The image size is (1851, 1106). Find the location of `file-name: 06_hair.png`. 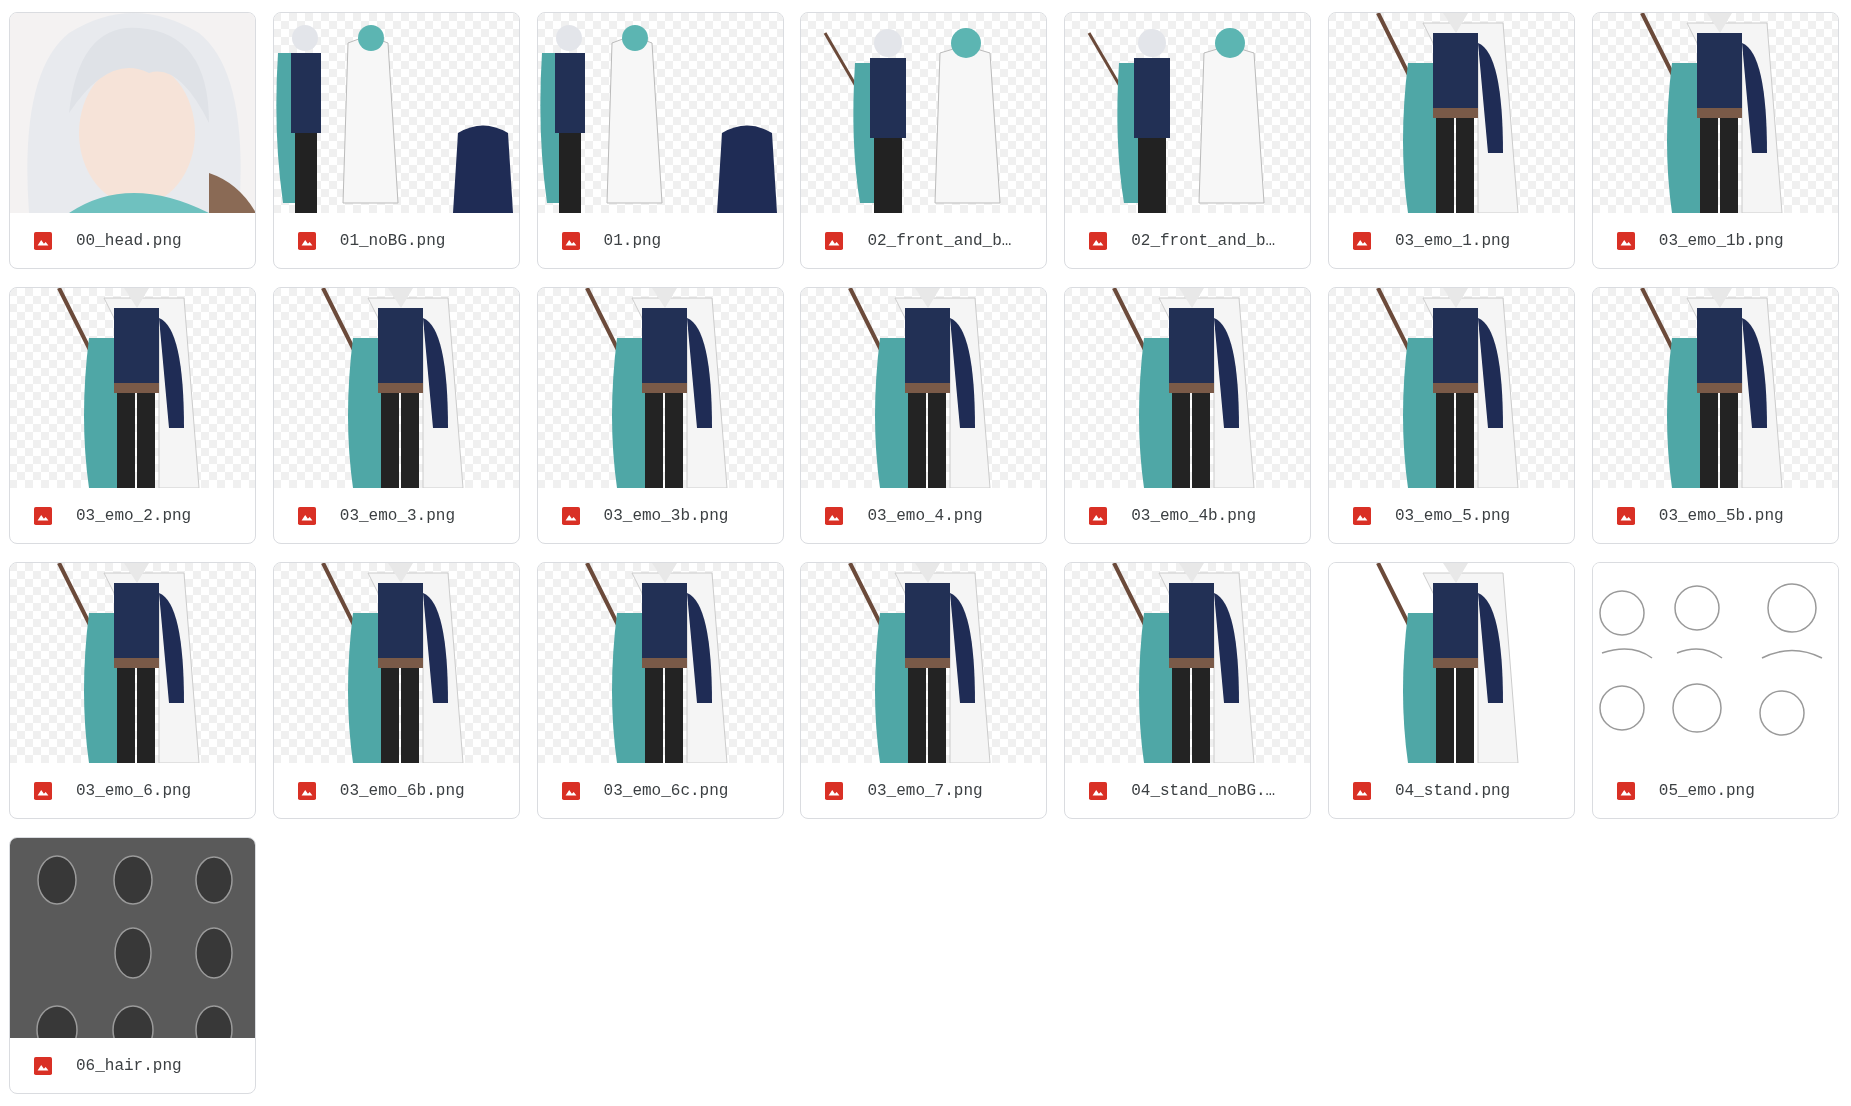

file-name: 06_hair.png is located at coordinates (129, 1065).